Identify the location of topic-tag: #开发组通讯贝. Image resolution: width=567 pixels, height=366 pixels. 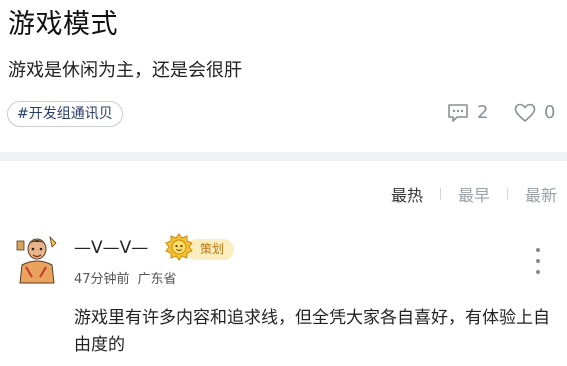
(65, 114).